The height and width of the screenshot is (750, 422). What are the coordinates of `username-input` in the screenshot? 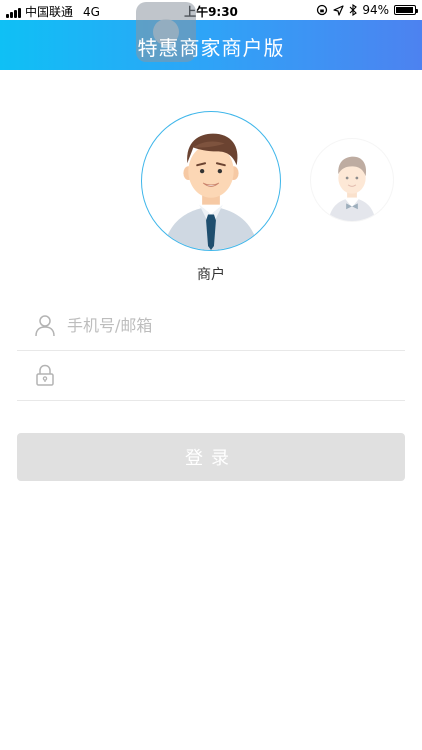 It's located at (227, 325).